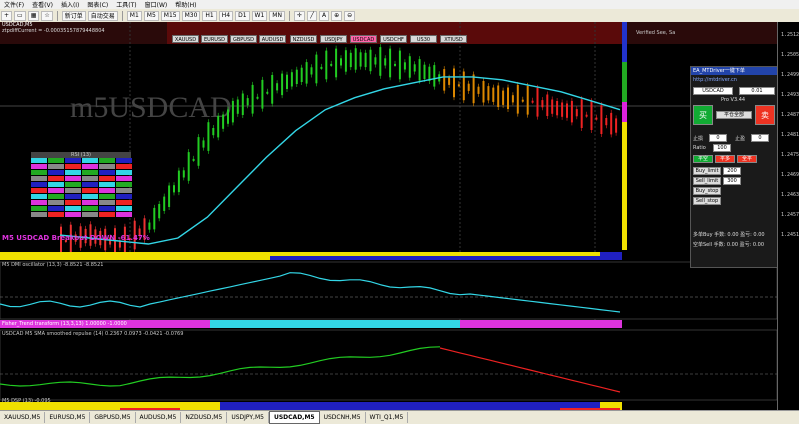 This screenshot has width=799, height=424. Describe the element at coordinates (209, 15) in the screenshot. I see `tf-h1: H1` at that location.